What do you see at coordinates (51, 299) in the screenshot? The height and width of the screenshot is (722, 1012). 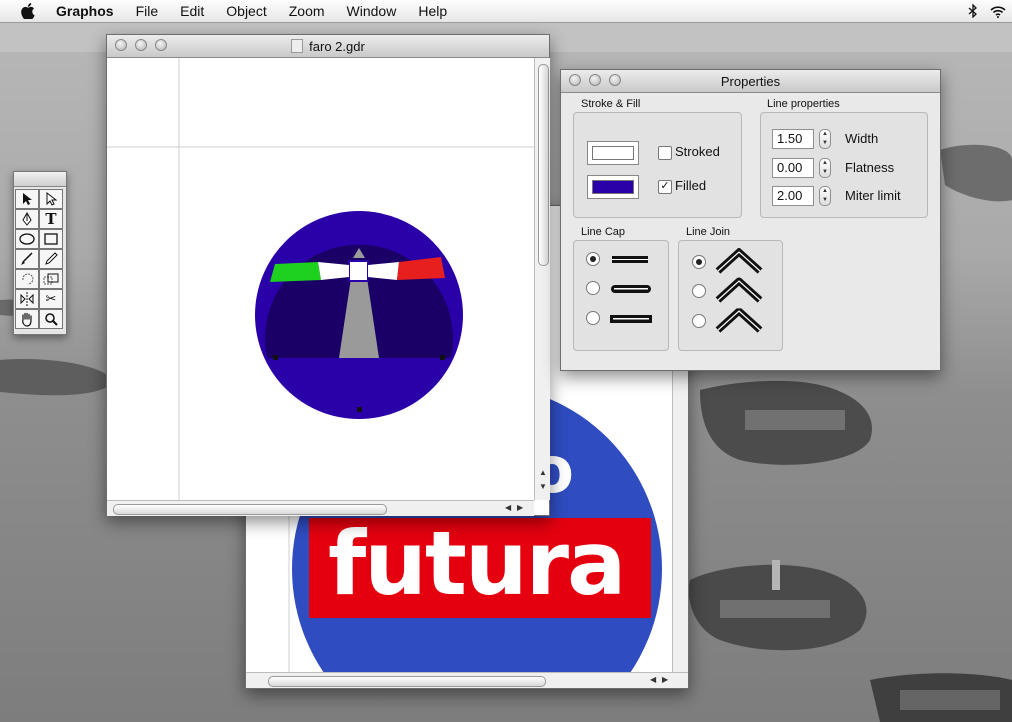 I see `scissors-icon: ✂` at bounding box center [51, 299].